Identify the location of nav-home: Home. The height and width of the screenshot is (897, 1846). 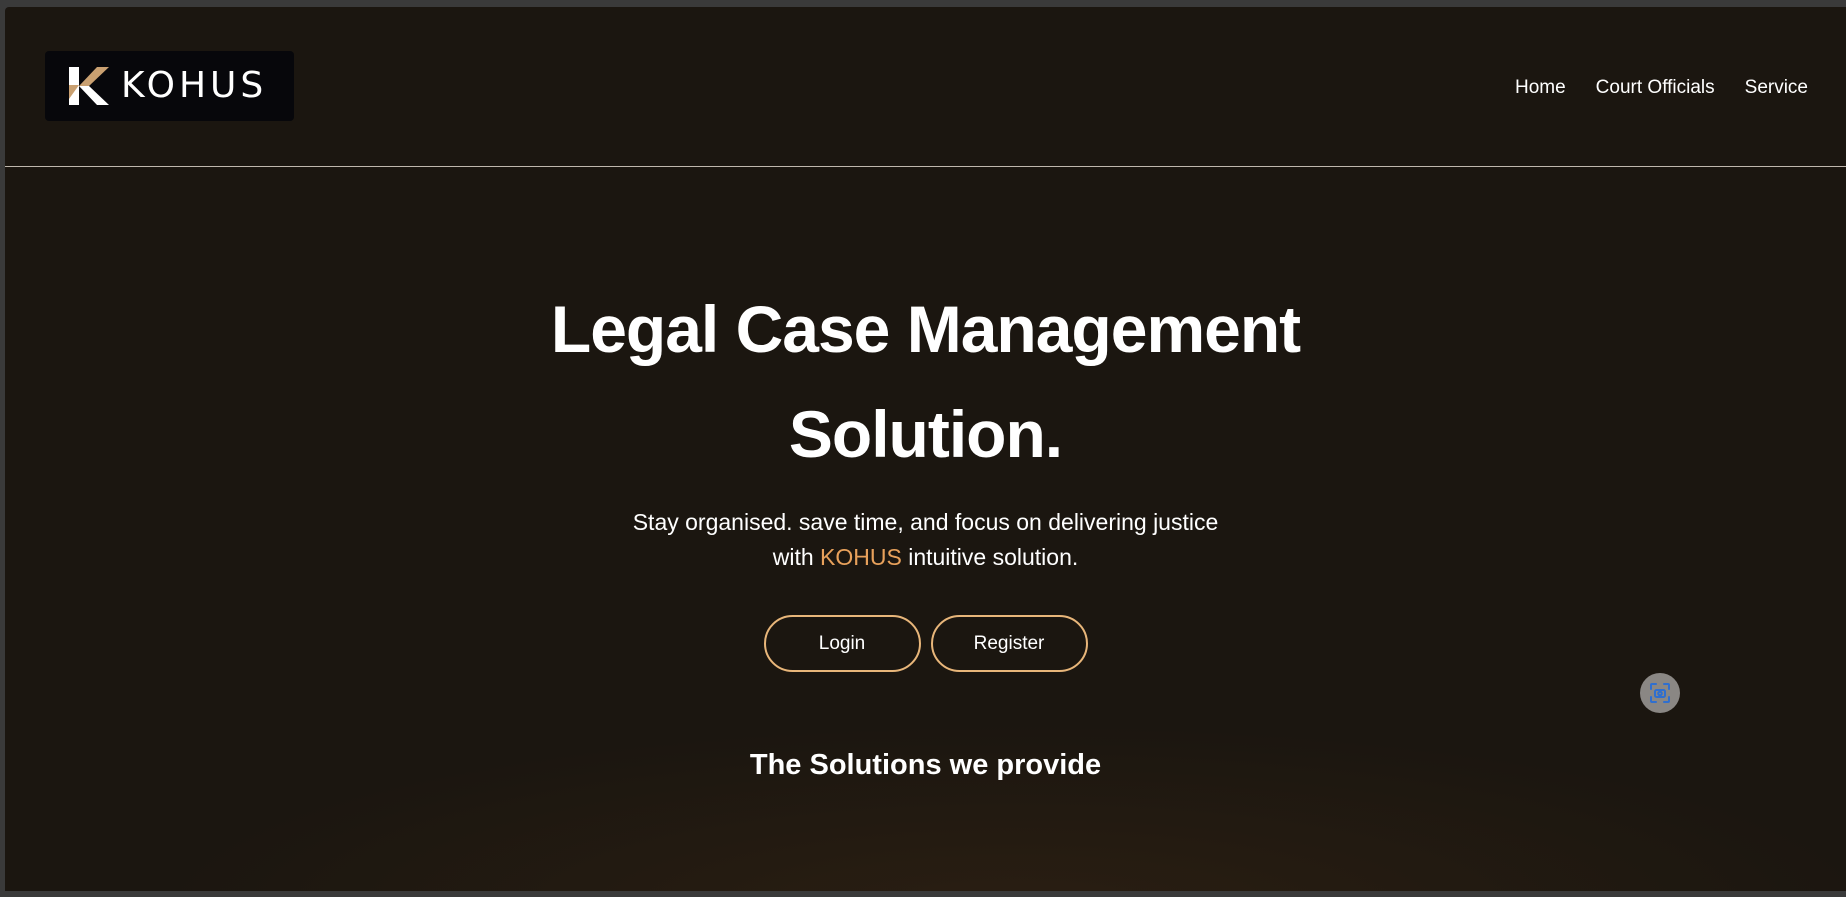
(1540, 88).